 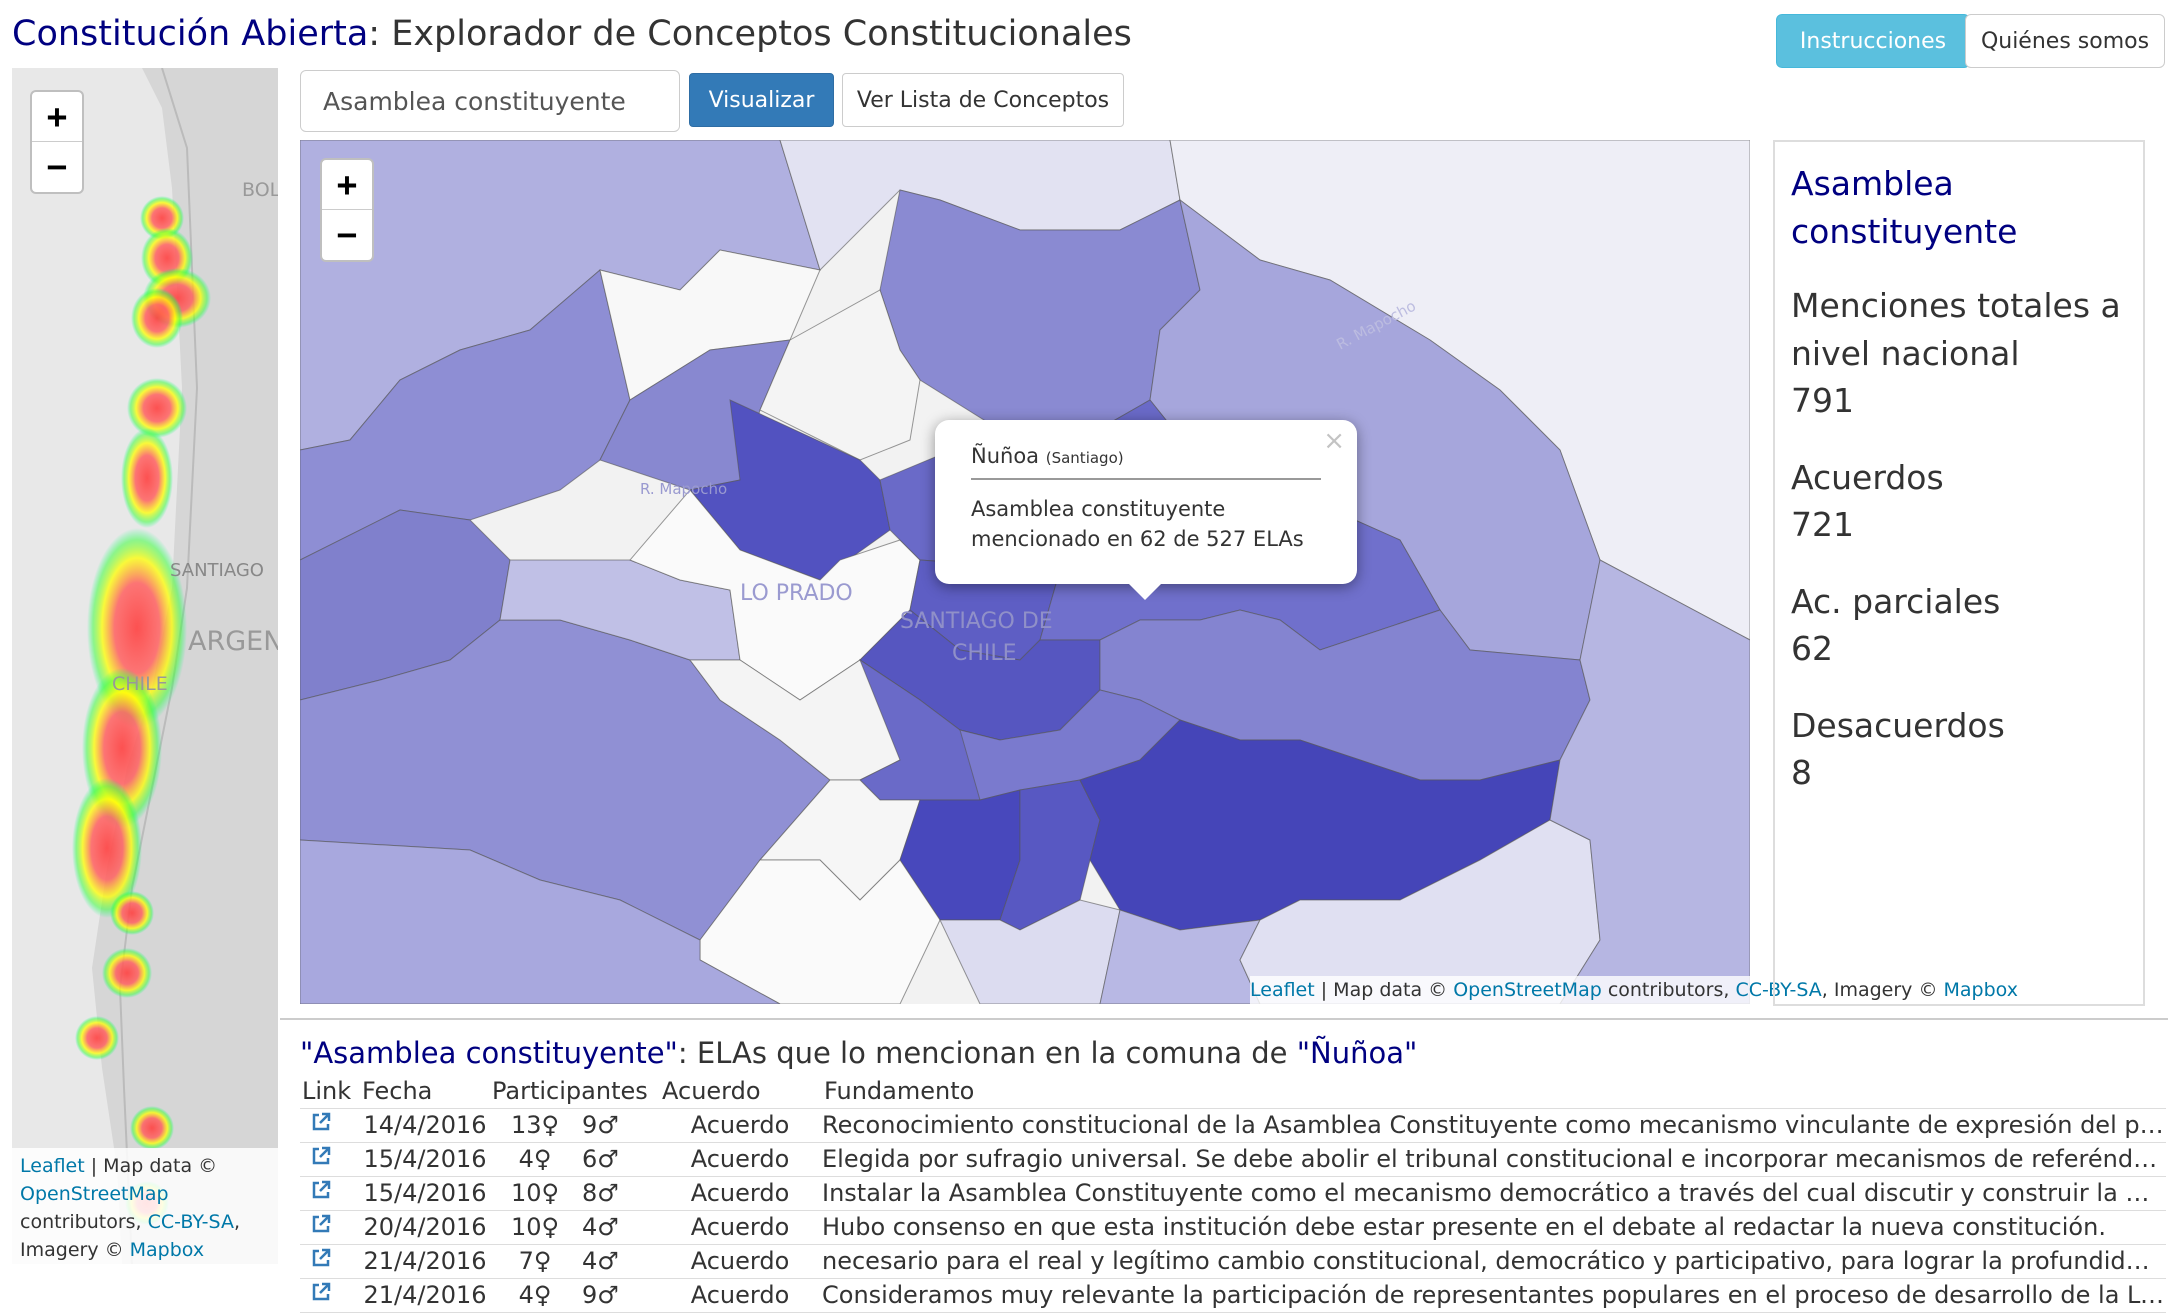 I want to click on overview-zoom-in-button: +, so click(x=57, y=117).